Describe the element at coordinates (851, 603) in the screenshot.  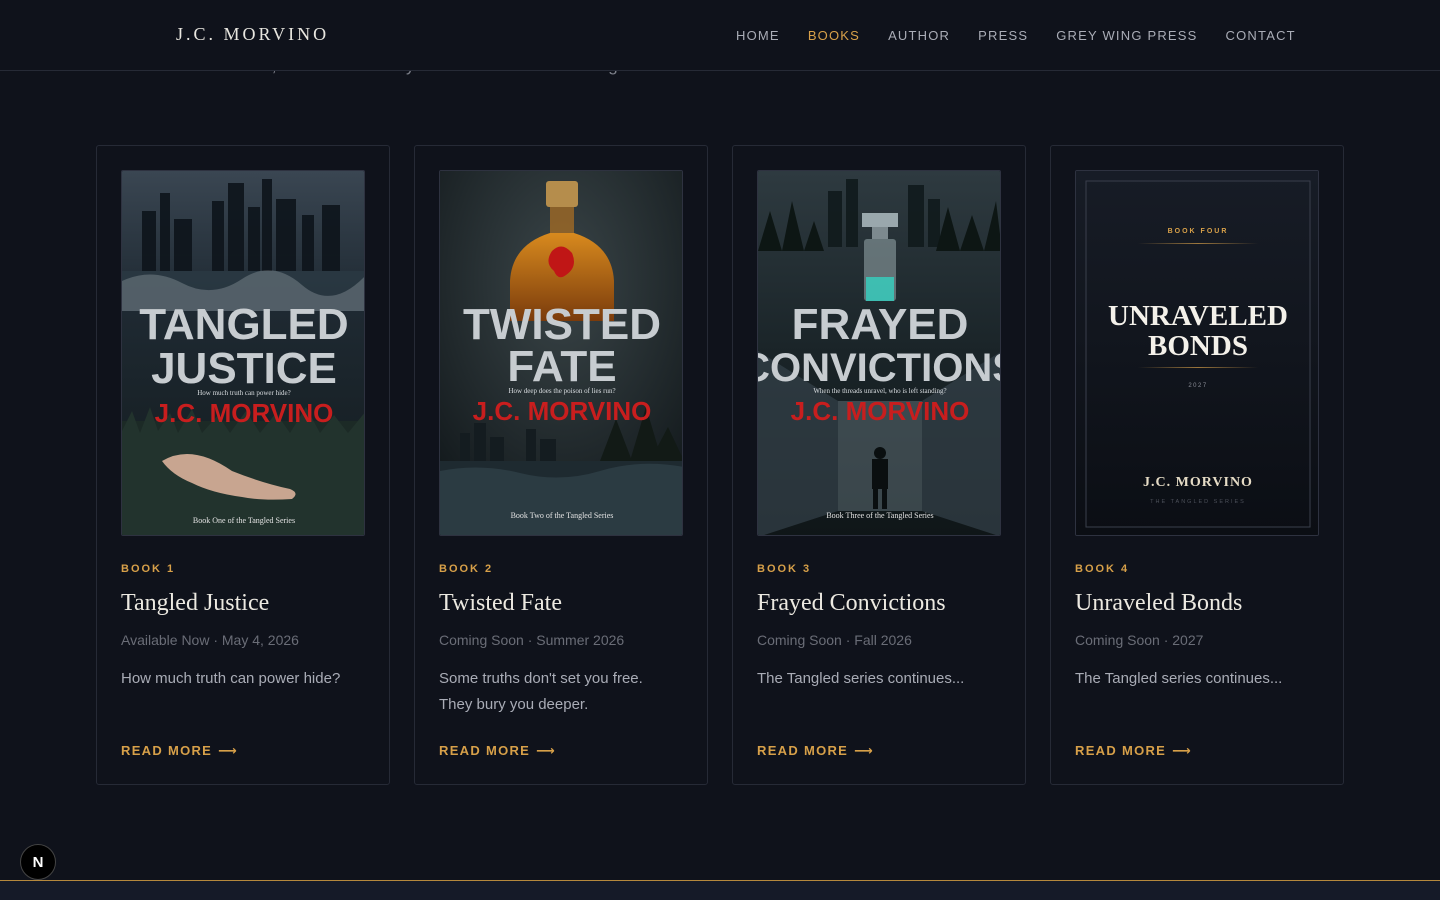
I see `book-title: Frayed Convictions` at that location.